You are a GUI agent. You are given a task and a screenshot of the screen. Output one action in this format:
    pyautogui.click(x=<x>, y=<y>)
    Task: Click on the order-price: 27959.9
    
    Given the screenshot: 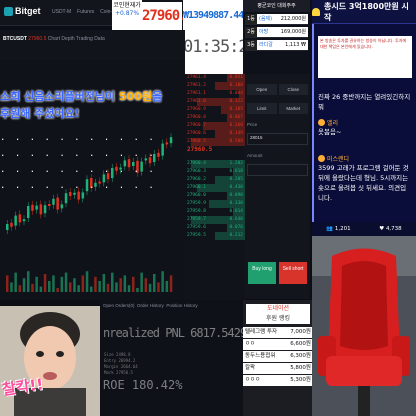 What is the action you would take?
    pyautogui.click(x=196, y=203)
    